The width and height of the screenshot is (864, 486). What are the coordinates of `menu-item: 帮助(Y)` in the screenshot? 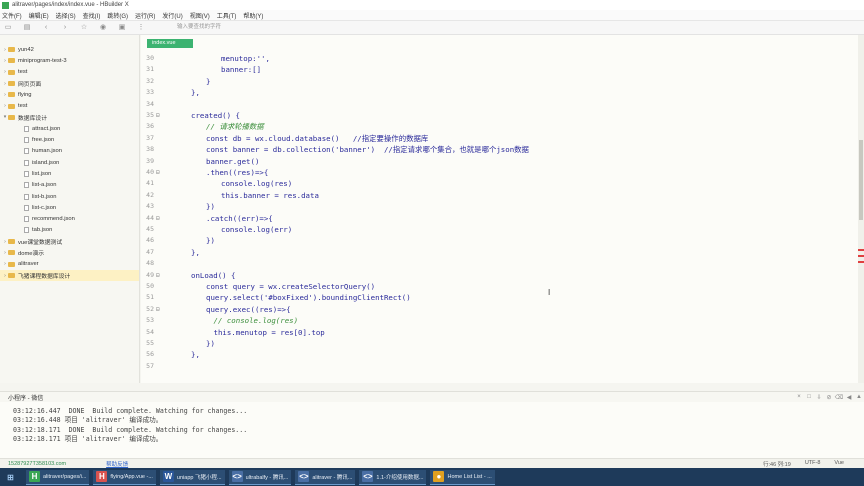 It's located at (253, 15).